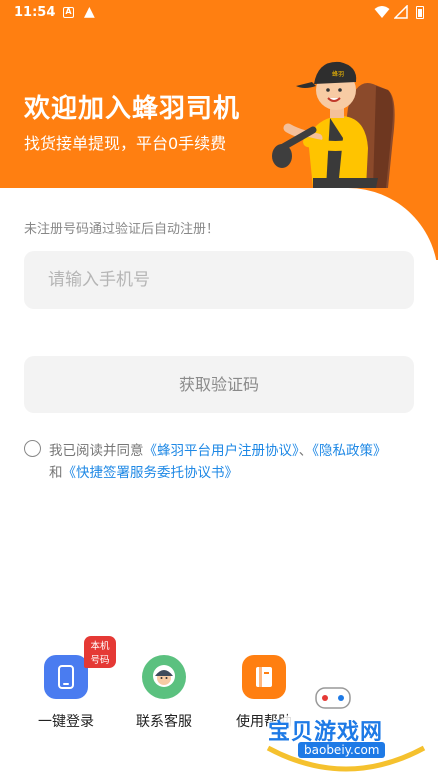 The height and width of the screenshot is (780, 438). Describe the element at coordinates (66, 722) in the screenshot. I see `one-click-login-label: 一键登录` at that location.